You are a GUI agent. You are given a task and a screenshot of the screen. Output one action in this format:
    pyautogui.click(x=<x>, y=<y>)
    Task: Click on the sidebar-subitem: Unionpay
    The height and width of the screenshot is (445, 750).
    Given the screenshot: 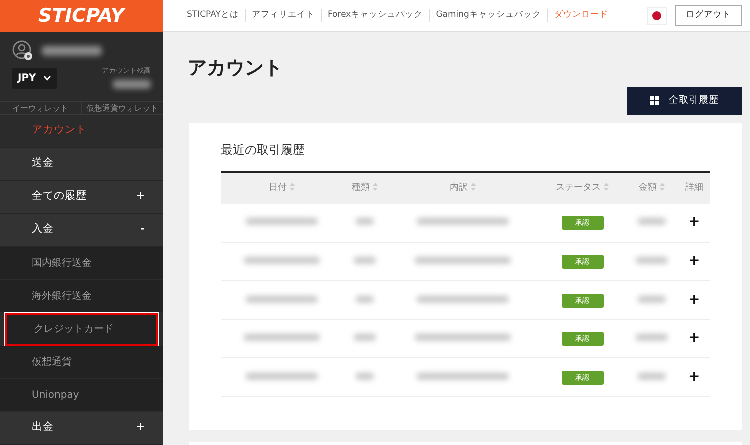 What is the action you would take?
    pyautogui.click(x=81, y=395)
    